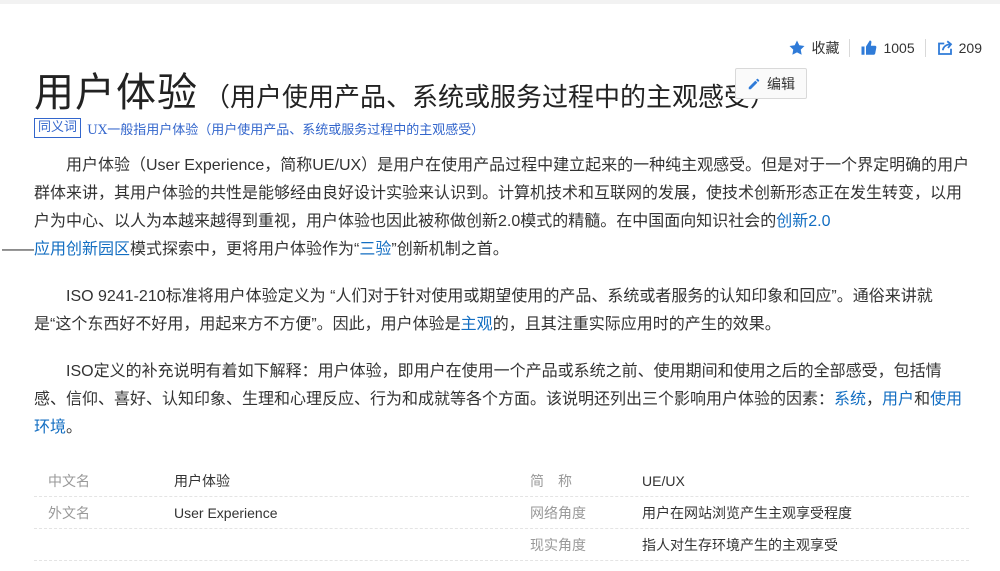  I want to click on page-title: 用户体验, so click(116, 93).